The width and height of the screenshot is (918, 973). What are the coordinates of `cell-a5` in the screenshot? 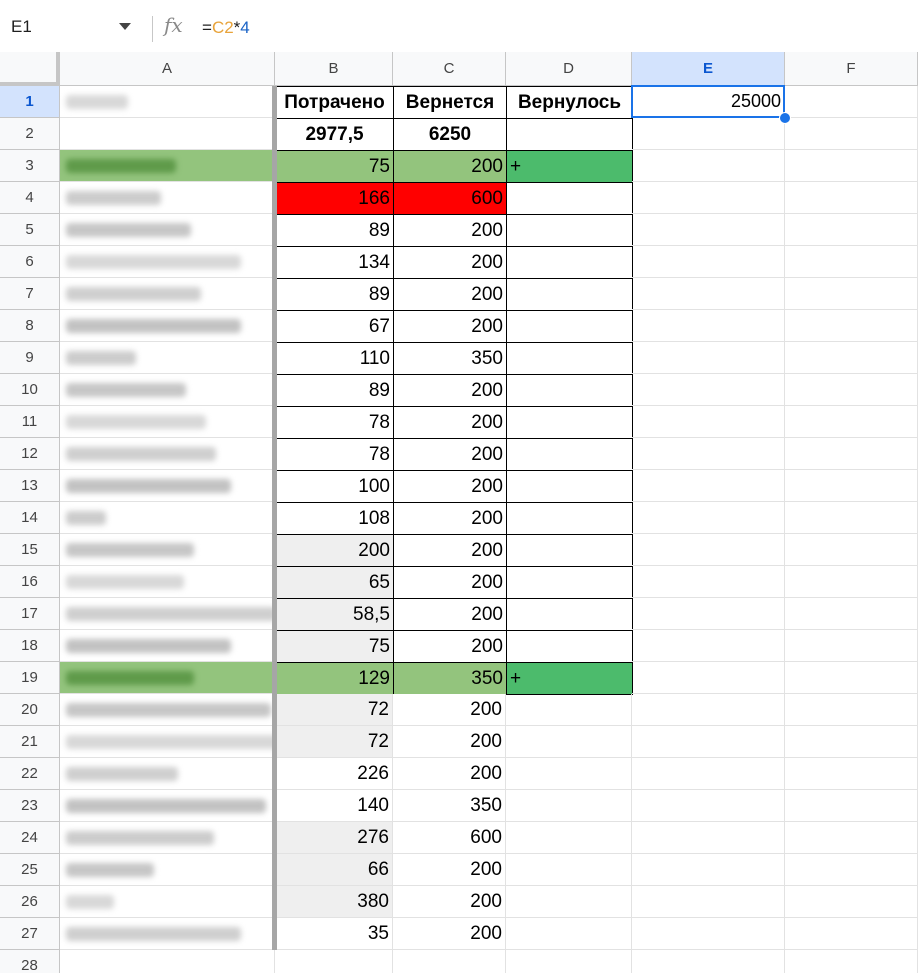 It's located at (167, 230).